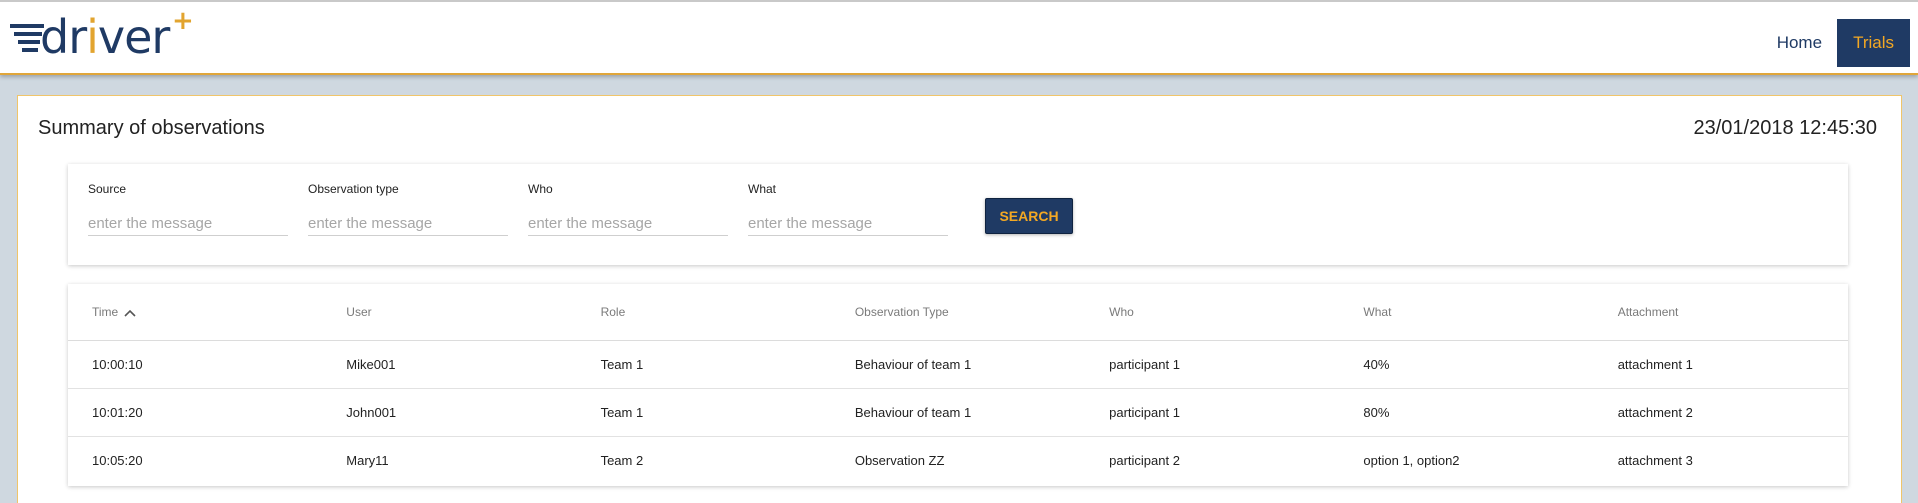  What do you see at coordinates (188, 224) in the screenshot?
I see `source-input` at bounding box center [188, 224].